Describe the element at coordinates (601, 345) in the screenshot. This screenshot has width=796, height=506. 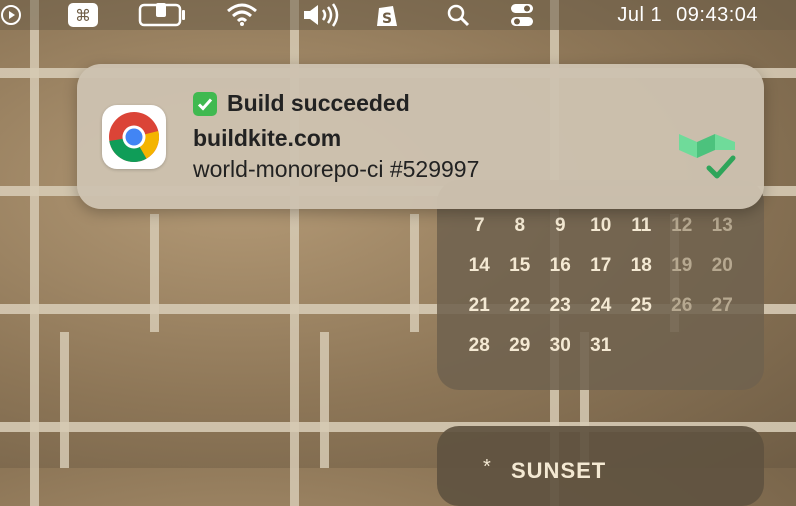
I see `calendar-day: 31` at that location.